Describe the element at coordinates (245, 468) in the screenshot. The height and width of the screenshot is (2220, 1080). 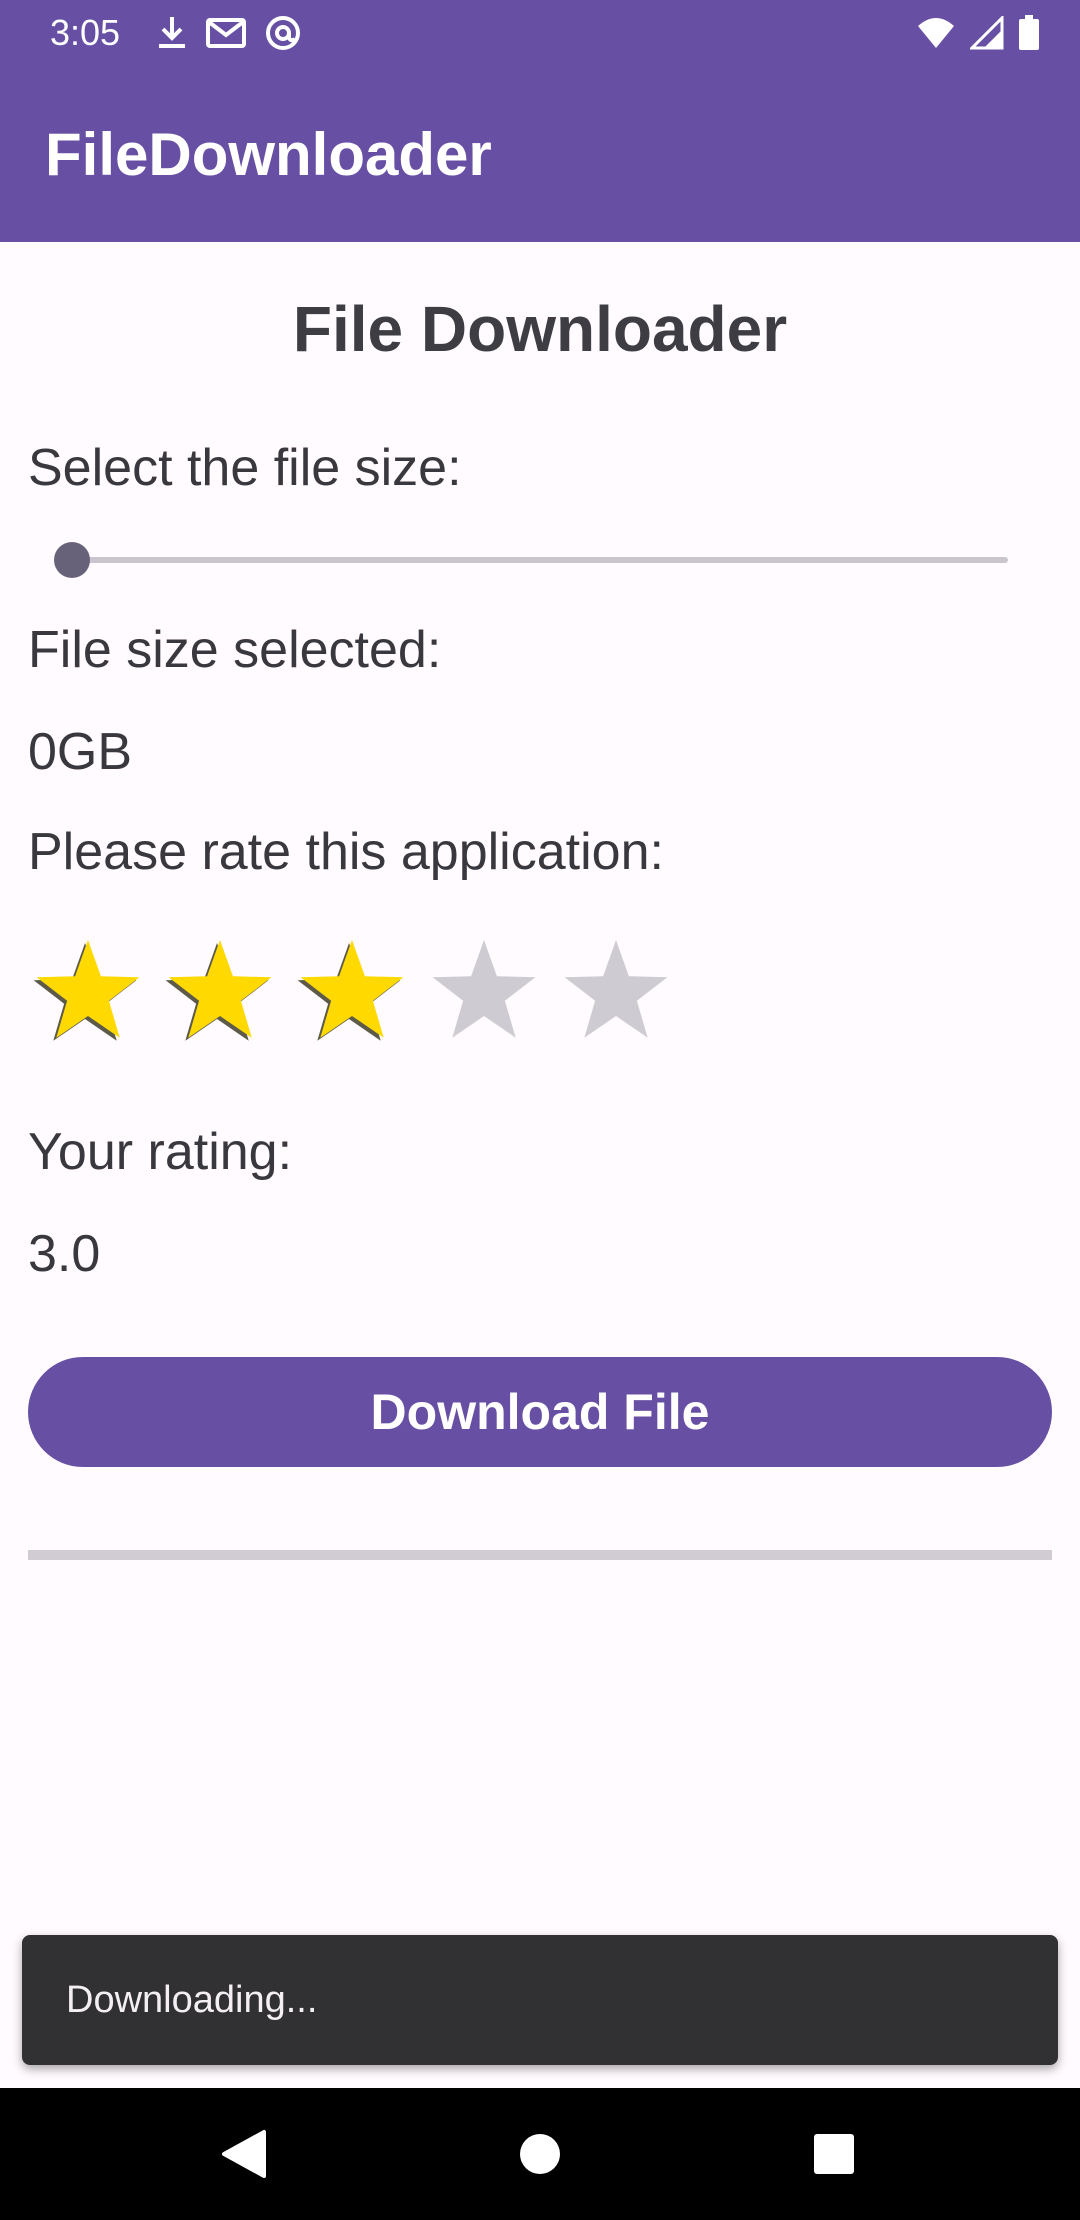
I see `select-size-label: Select the file size:` at that location.